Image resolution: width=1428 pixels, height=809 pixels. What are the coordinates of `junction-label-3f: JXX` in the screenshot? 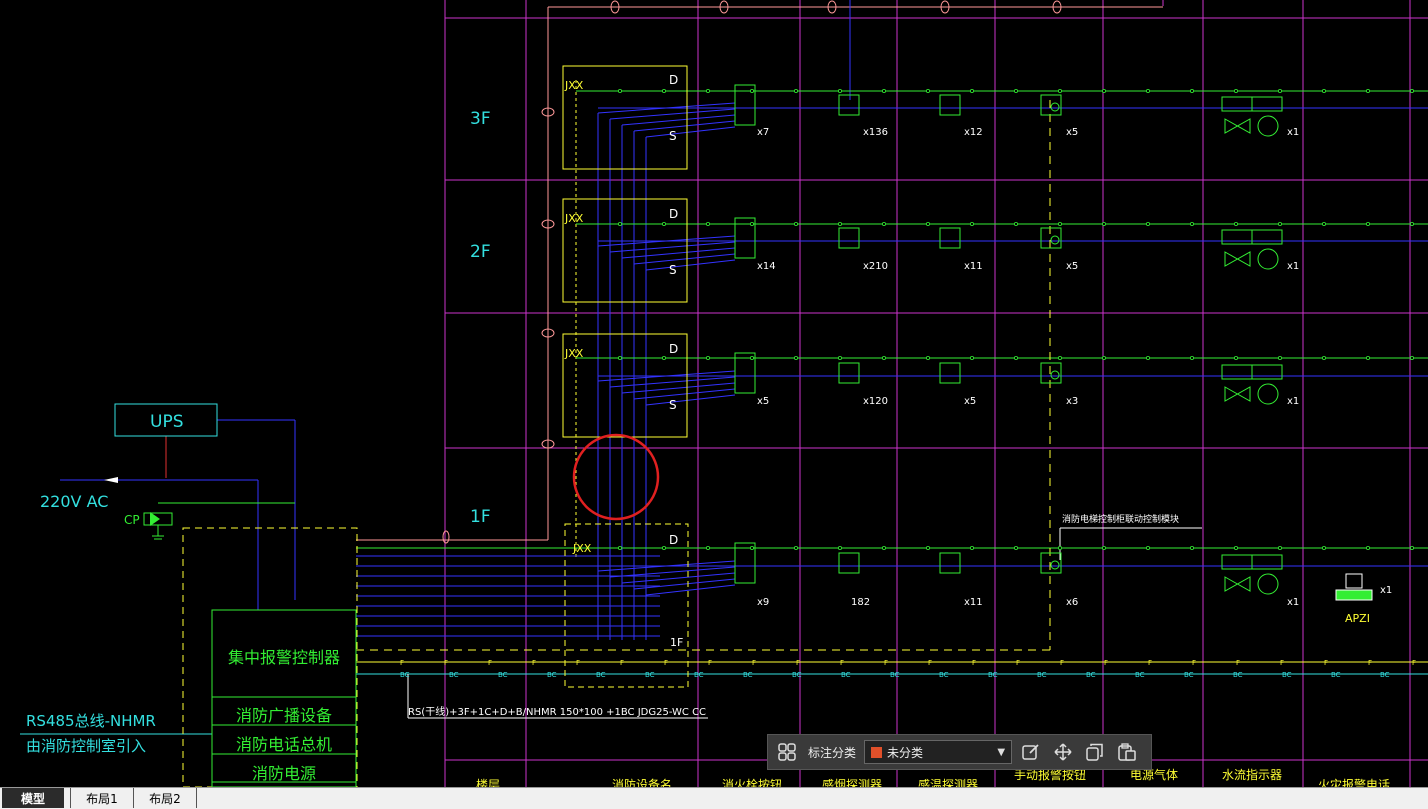 It's located at (574, 85).